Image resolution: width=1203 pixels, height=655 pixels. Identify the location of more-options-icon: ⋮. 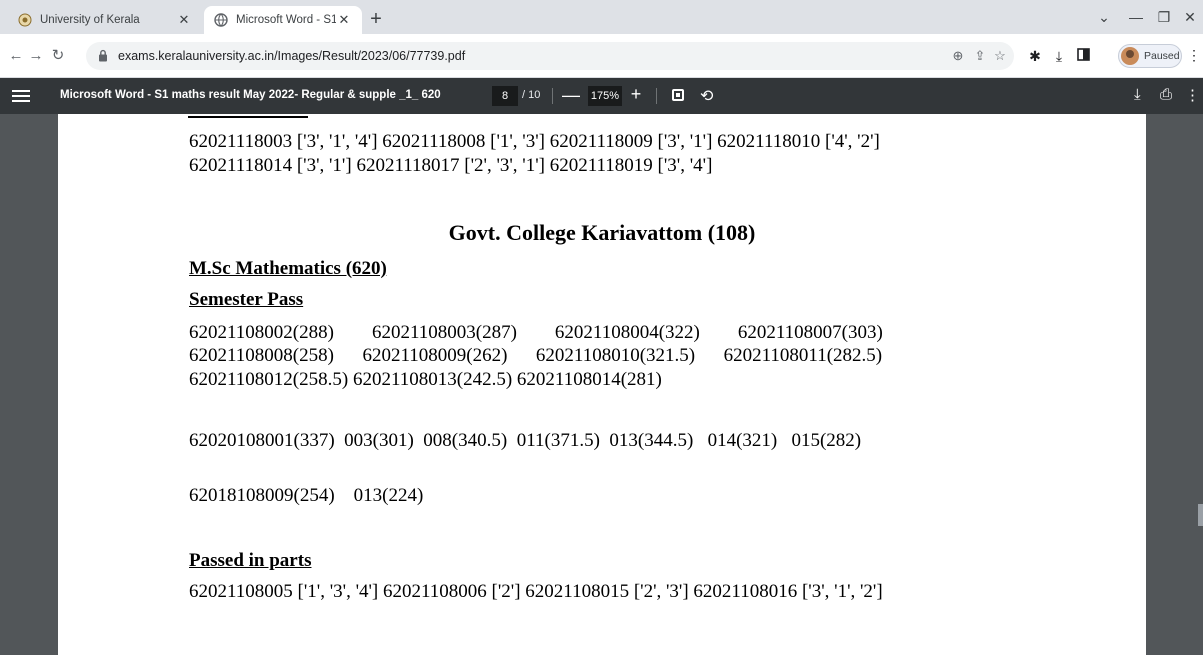
(1192, 95).